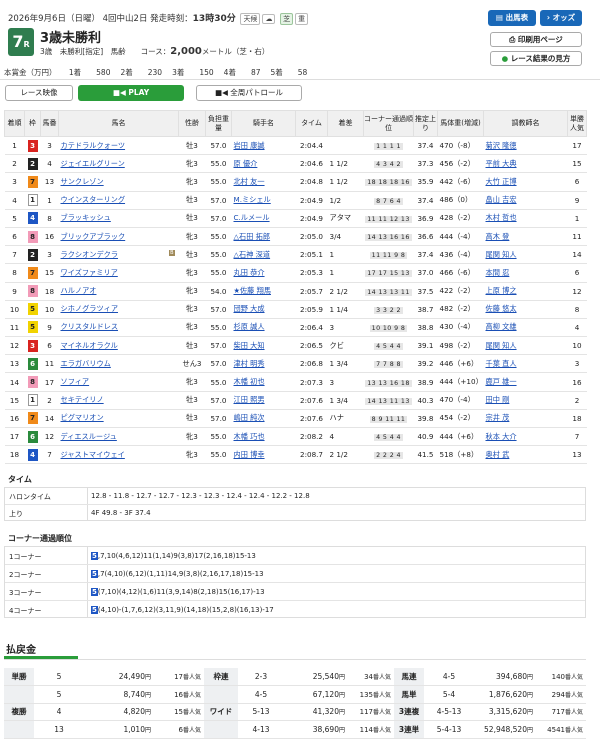 The image size is (600, 742). What do you see at coordinates (263, 146) in the screenshot?
I see `jockey-link: 岩田 康誠` at bounding box center [263, 146].